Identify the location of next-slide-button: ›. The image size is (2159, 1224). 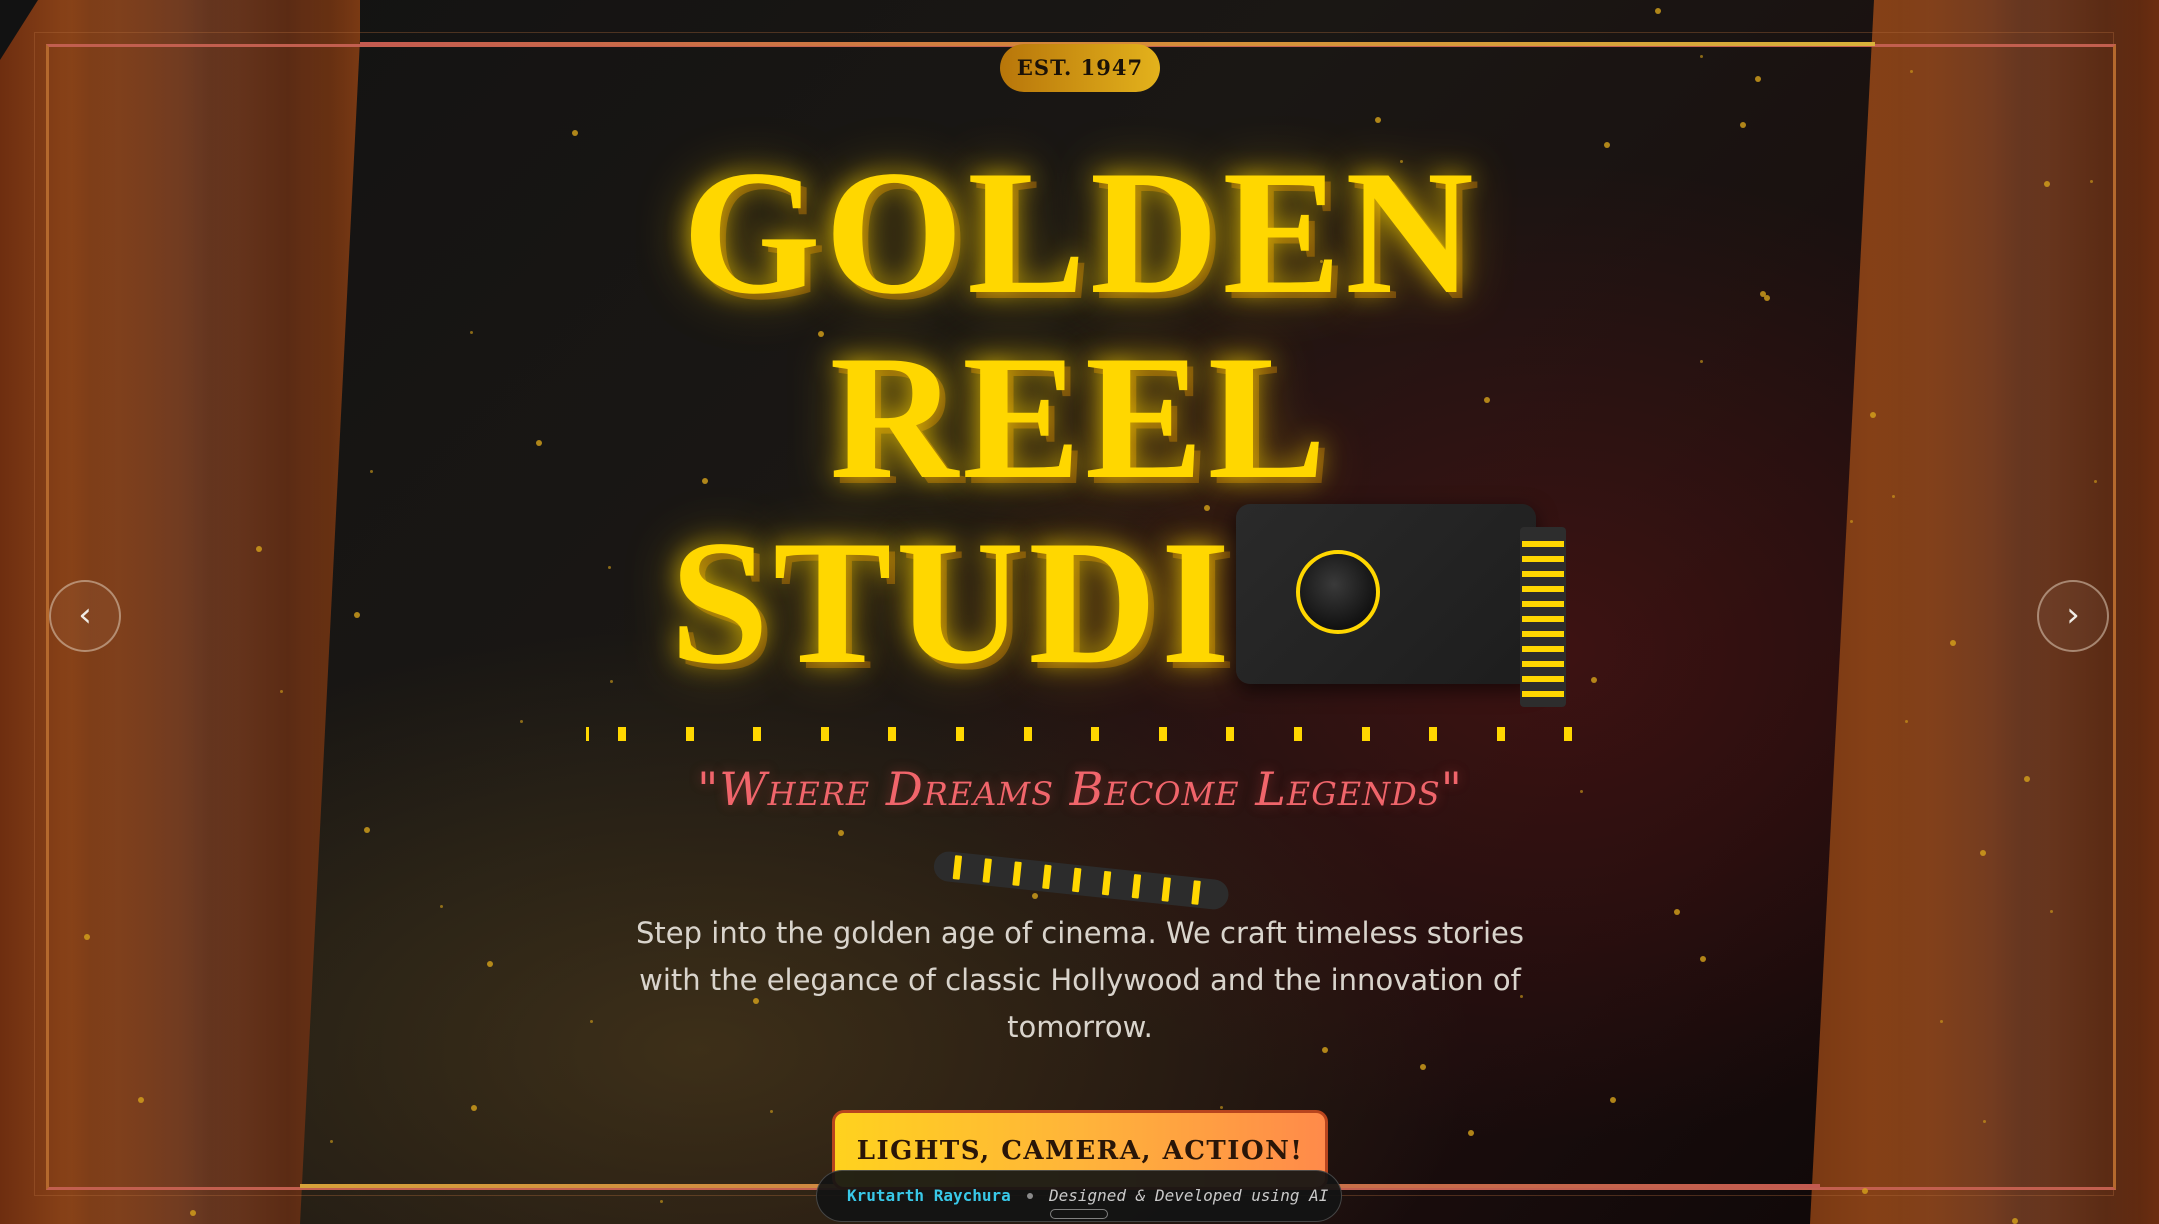
(2073, 616).